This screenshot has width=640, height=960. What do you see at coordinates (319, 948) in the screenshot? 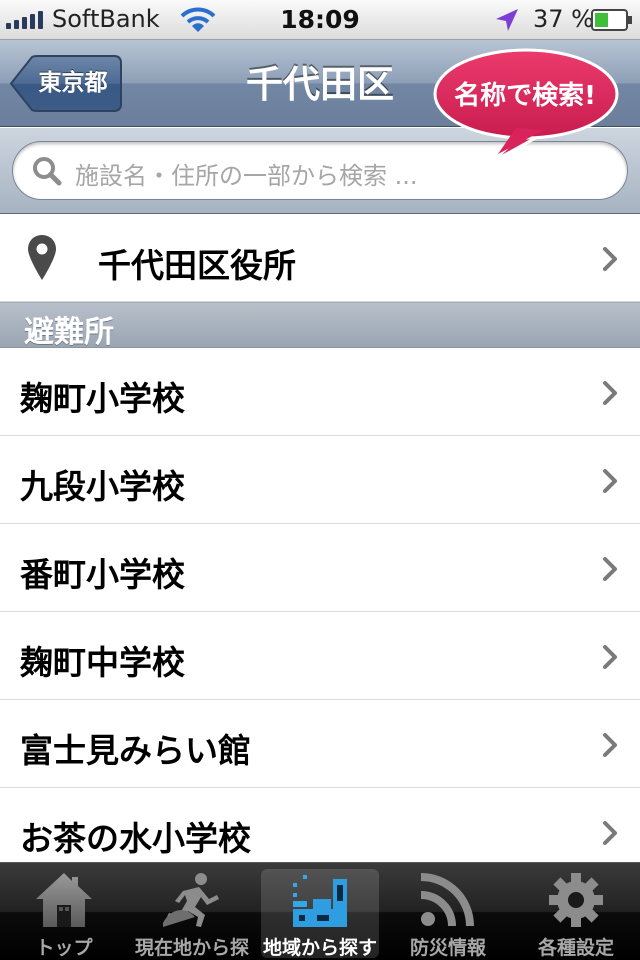
I see `tab-label: 地域から探す` at bounding box center [319, 948].